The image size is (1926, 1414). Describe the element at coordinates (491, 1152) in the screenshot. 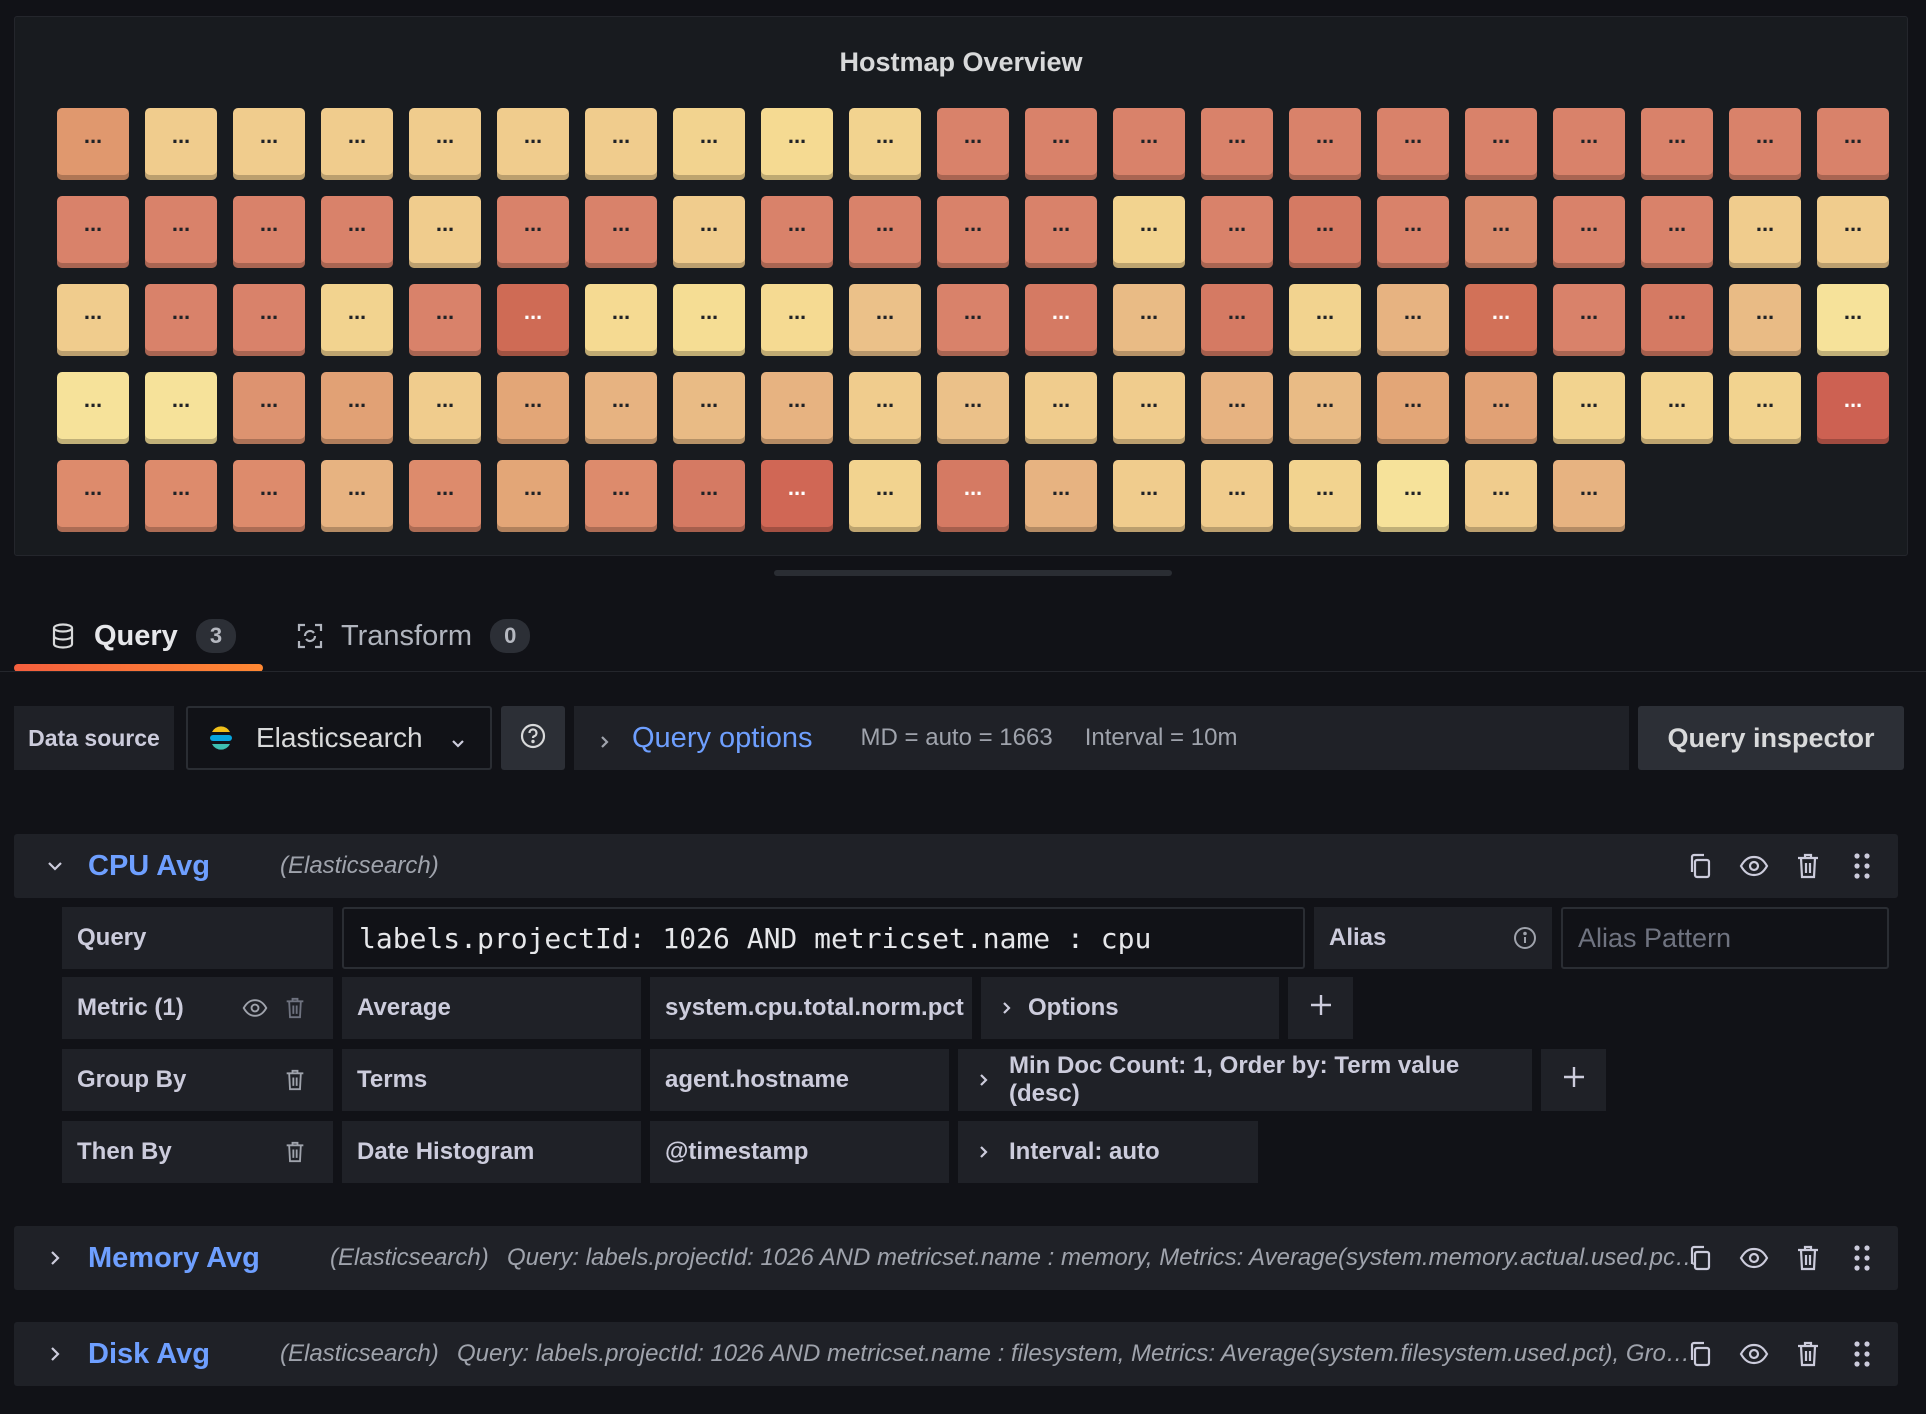

I see `thenby-type-select: Date Histogram` at that location.